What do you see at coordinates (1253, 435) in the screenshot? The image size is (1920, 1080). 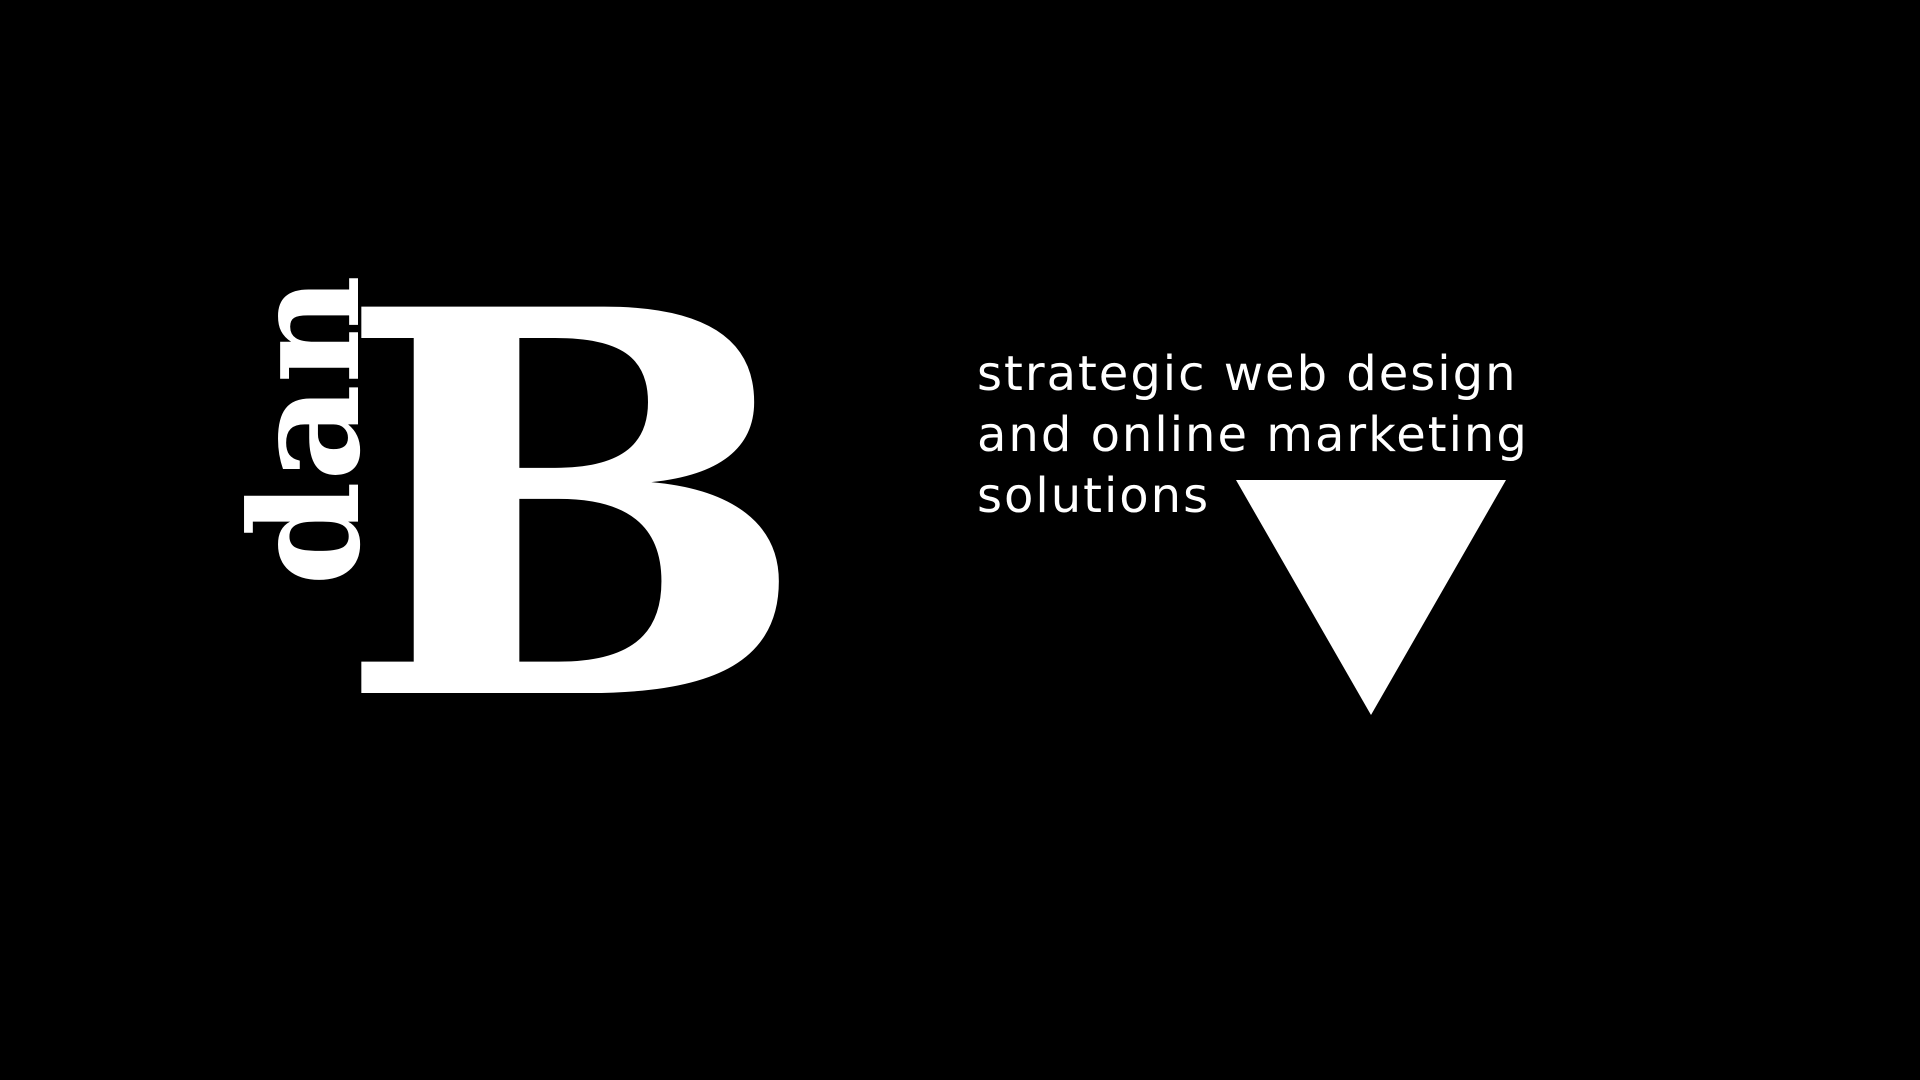 I see `tagline-line-2: and online marketing` at bounding box center [1253, 435].